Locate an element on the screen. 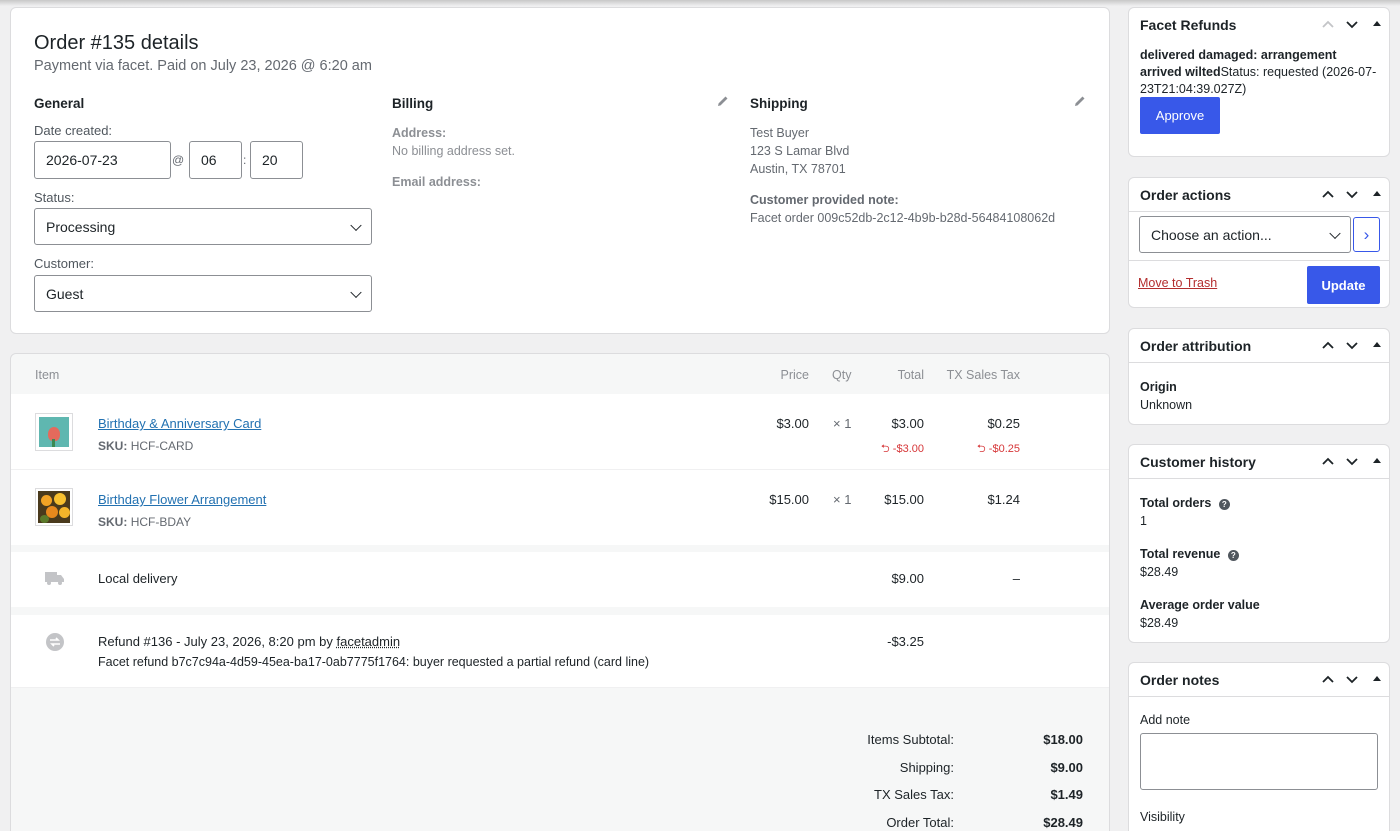  sku-value: HCF-CARD is located at coordinates (162, 446).